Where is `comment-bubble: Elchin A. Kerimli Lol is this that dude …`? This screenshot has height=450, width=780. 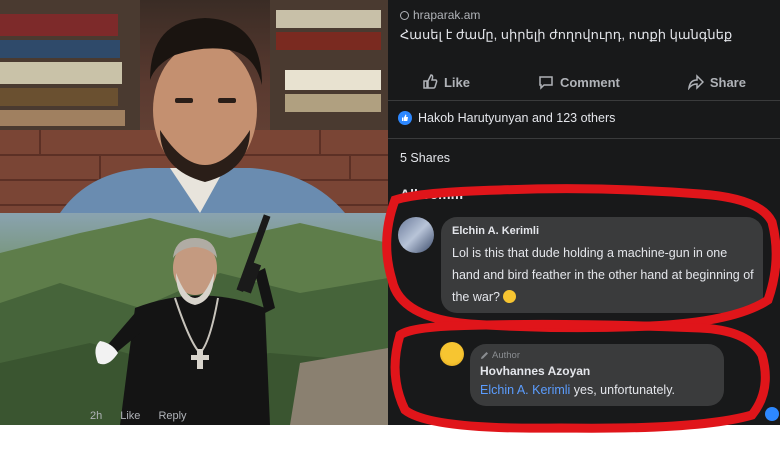 comment-bubble: Elchin A. Kerimli Lol is this that dude … is located at coordinates (602, 265).